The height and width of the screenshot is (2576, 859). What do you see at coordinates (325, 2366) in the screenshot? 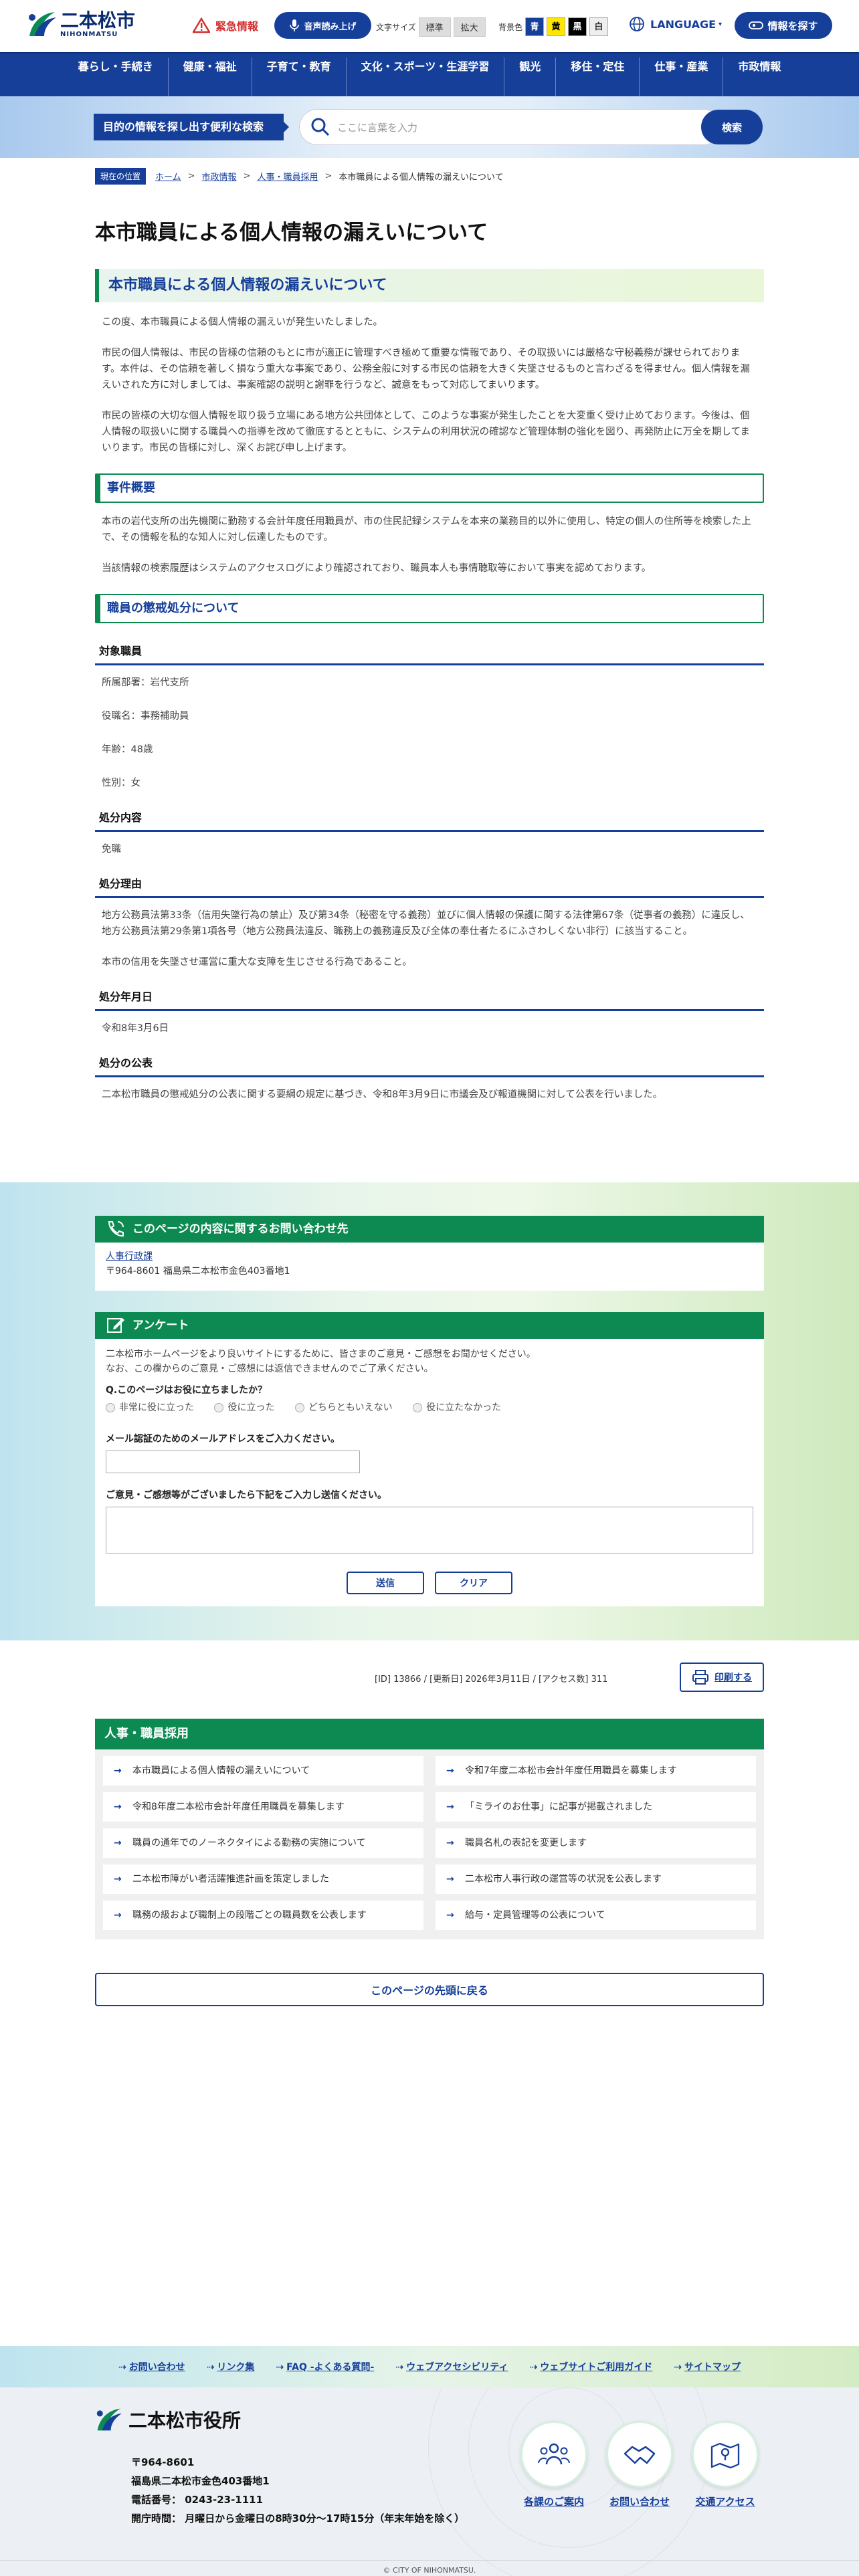
I see `footer-link-faq: FAQ -よくある質問-` at bounding box center [325, 2366].